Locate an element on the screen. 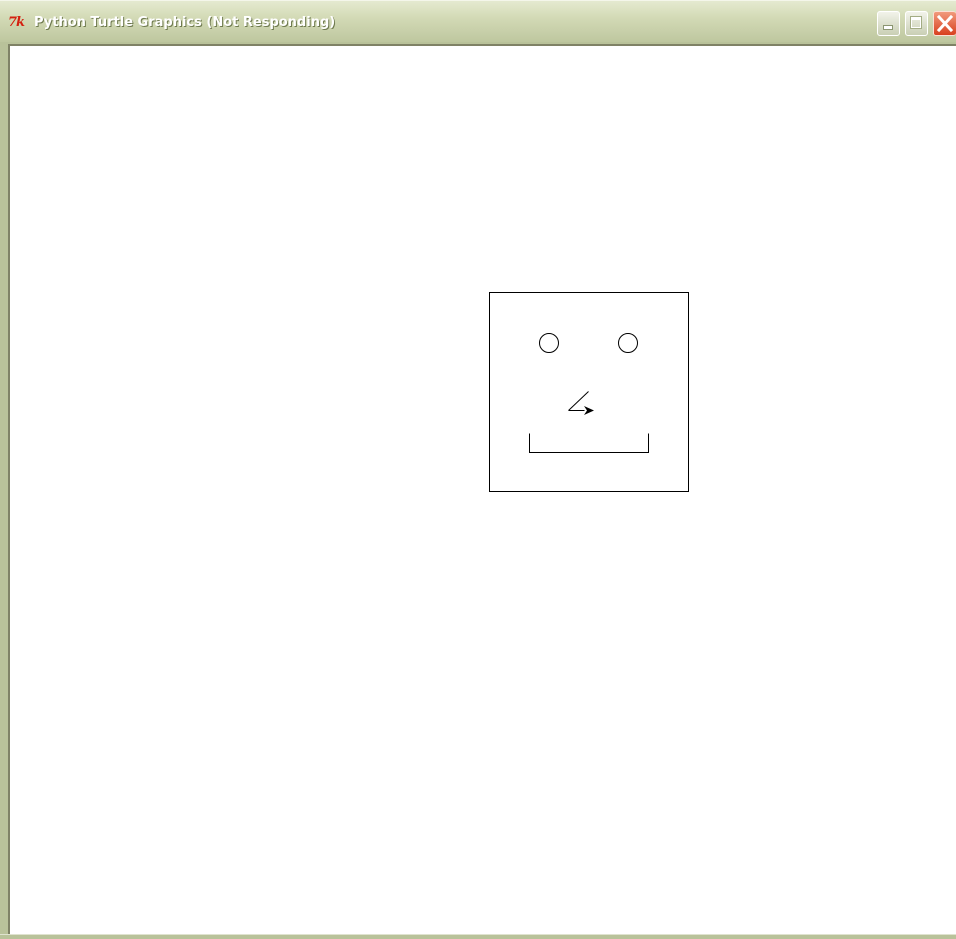  maximize-button is located at coordinates (916, 23).